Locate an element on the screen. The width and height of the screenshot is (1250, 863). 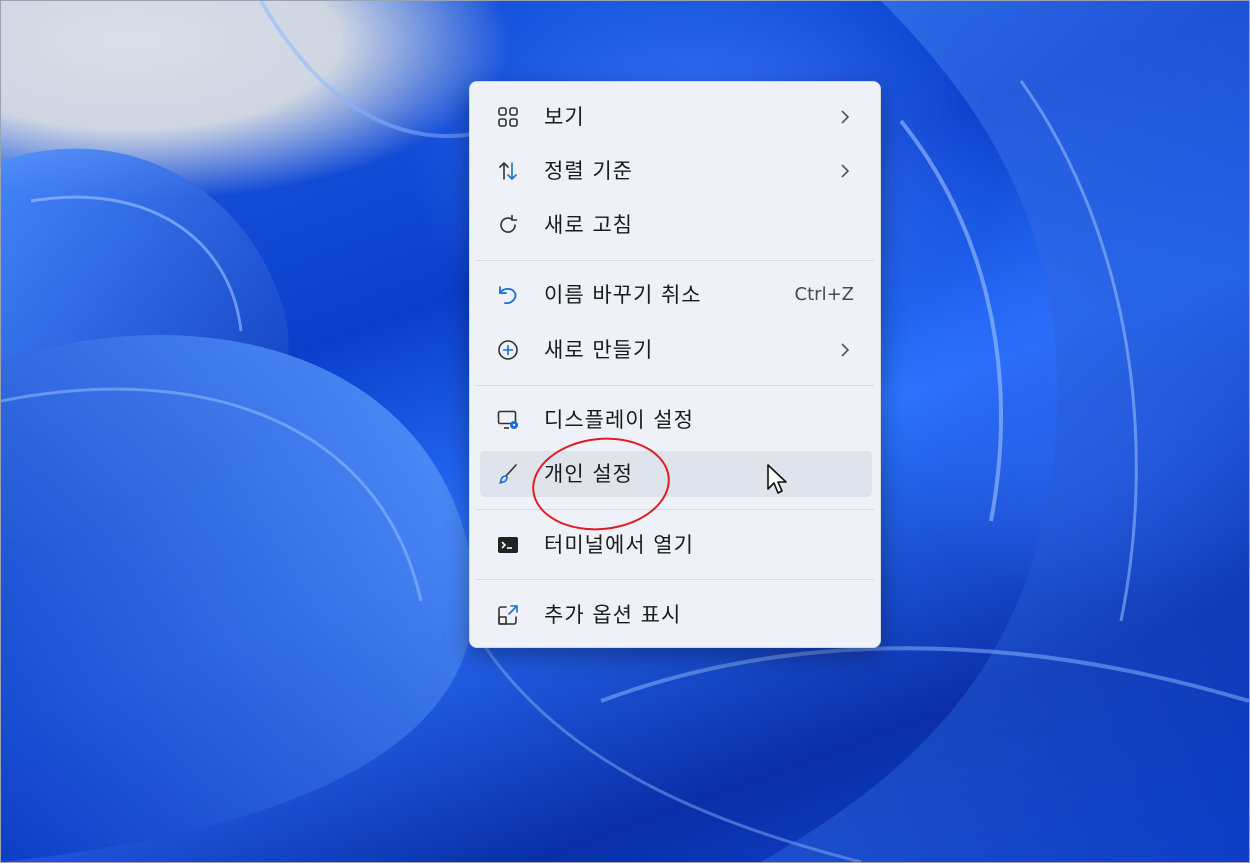
plus-circle-icon is located at coordinates (508, 350).